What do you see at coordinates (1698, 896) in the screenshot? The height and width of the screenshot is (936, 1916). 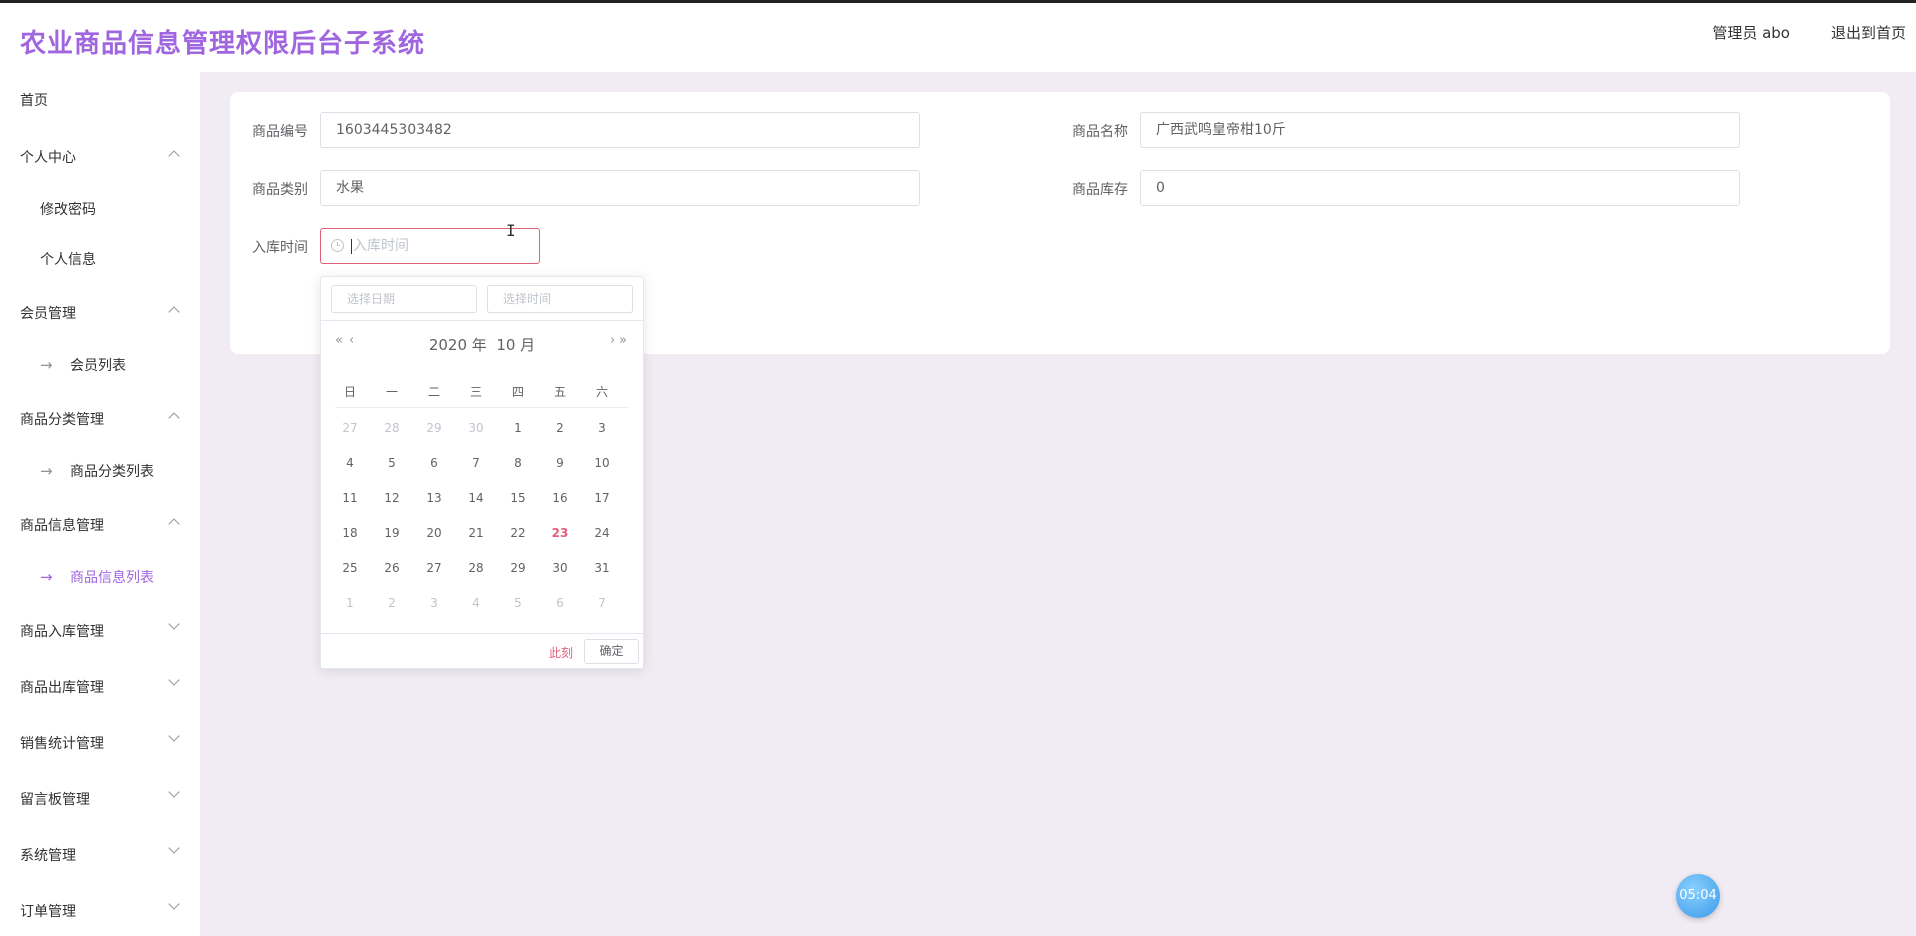 I see `timer-badge: 05:04` at bounding box center [1698, 896].